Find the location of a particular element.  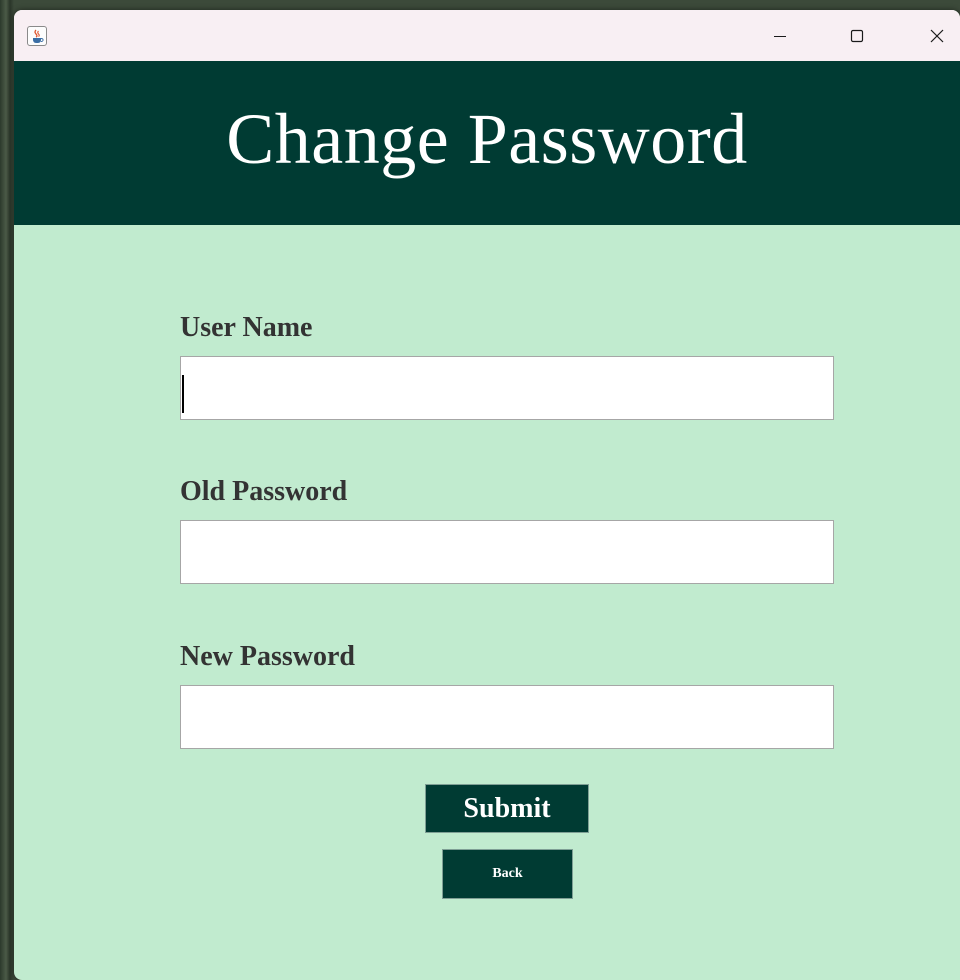

maximize-button is located at coordinates (857, 35).